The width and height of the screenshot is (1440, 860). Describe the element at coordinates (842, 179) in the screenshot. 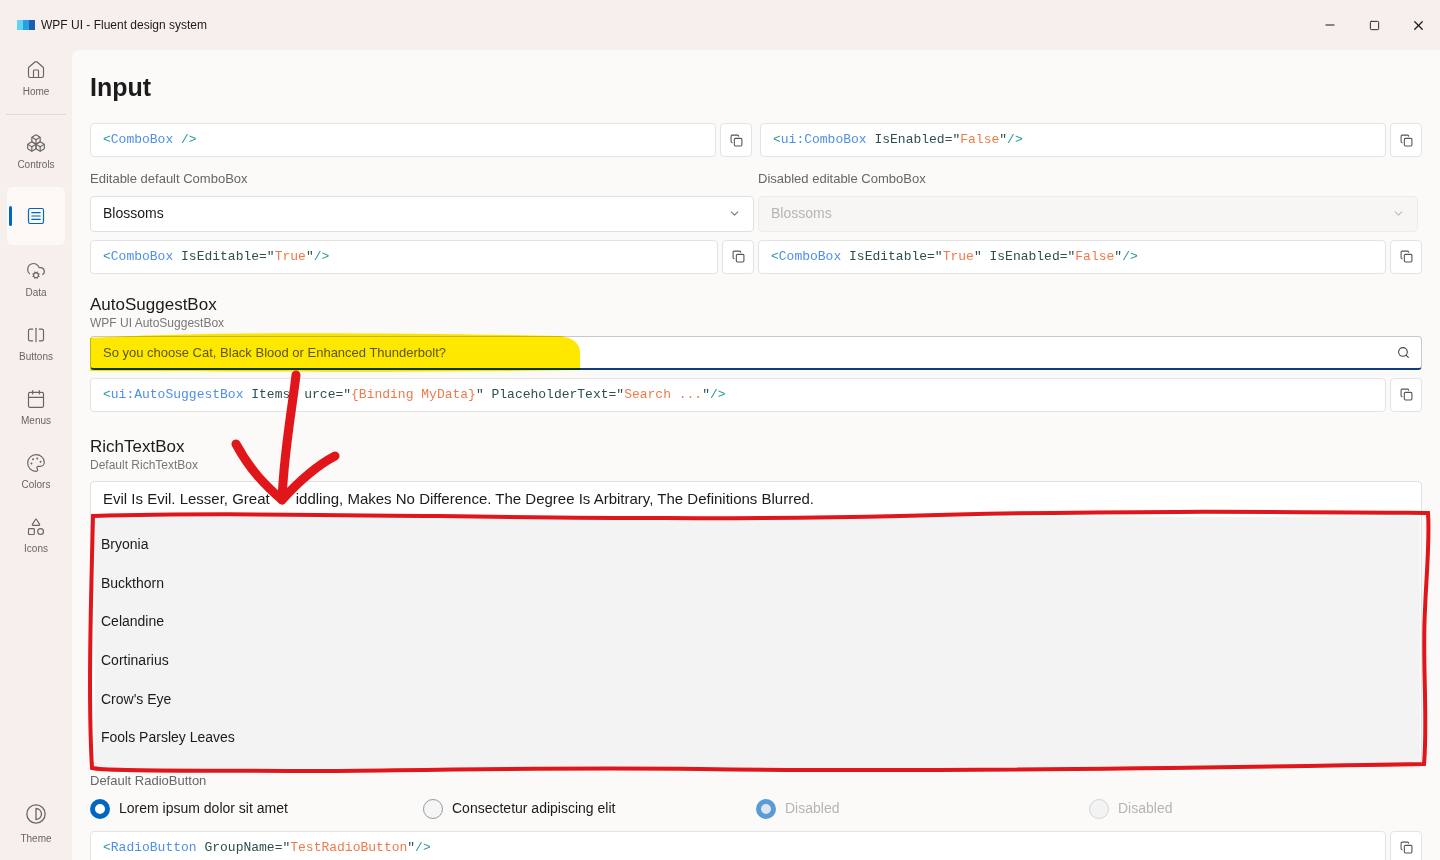

I see `combobox-label: Disabled editable ComboBox` at that location.